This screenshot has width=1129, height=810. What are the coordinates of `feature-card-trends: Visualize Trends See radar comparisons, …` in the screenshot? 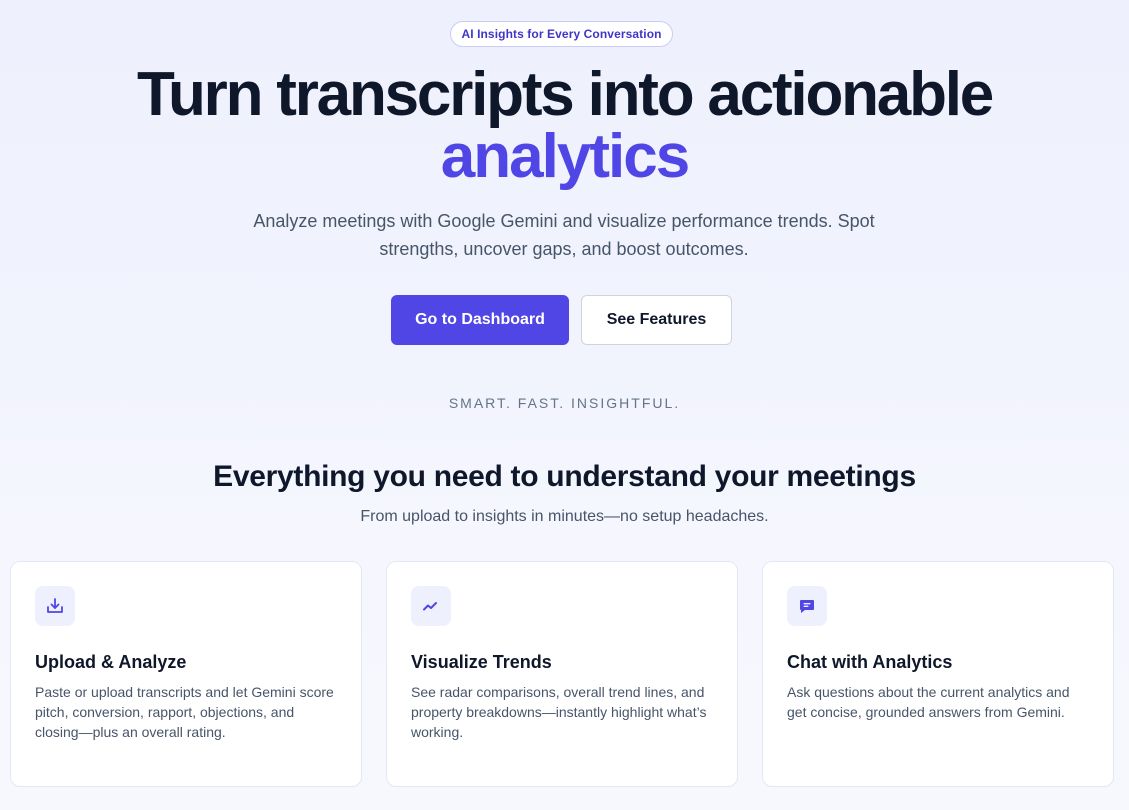 It's located at (562, 674).